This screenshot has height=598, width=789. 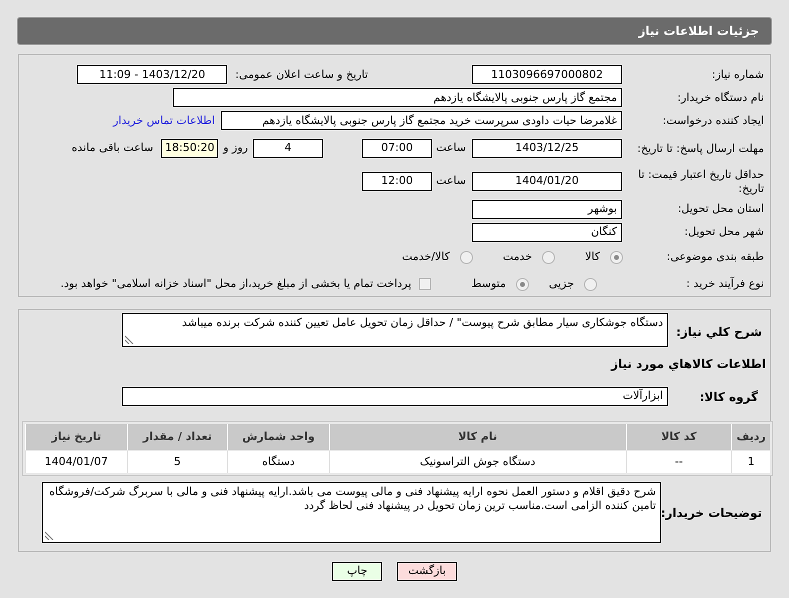 What do you see at coordinates (688, 364) in the screenshot?
I see `section-title: اطلاعات کالاهاي مورد نیاز` at bounding box center [688, 364].